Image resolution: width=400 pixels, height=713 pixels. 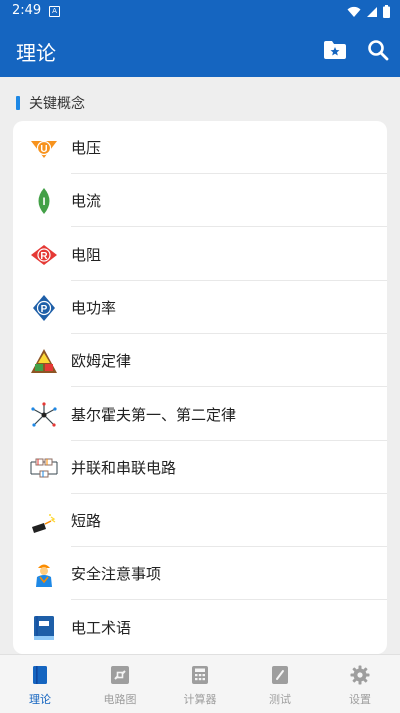 I want to click on list-item-label: 基尔霍夫第一、第二定律, so click(x=154, y=415).